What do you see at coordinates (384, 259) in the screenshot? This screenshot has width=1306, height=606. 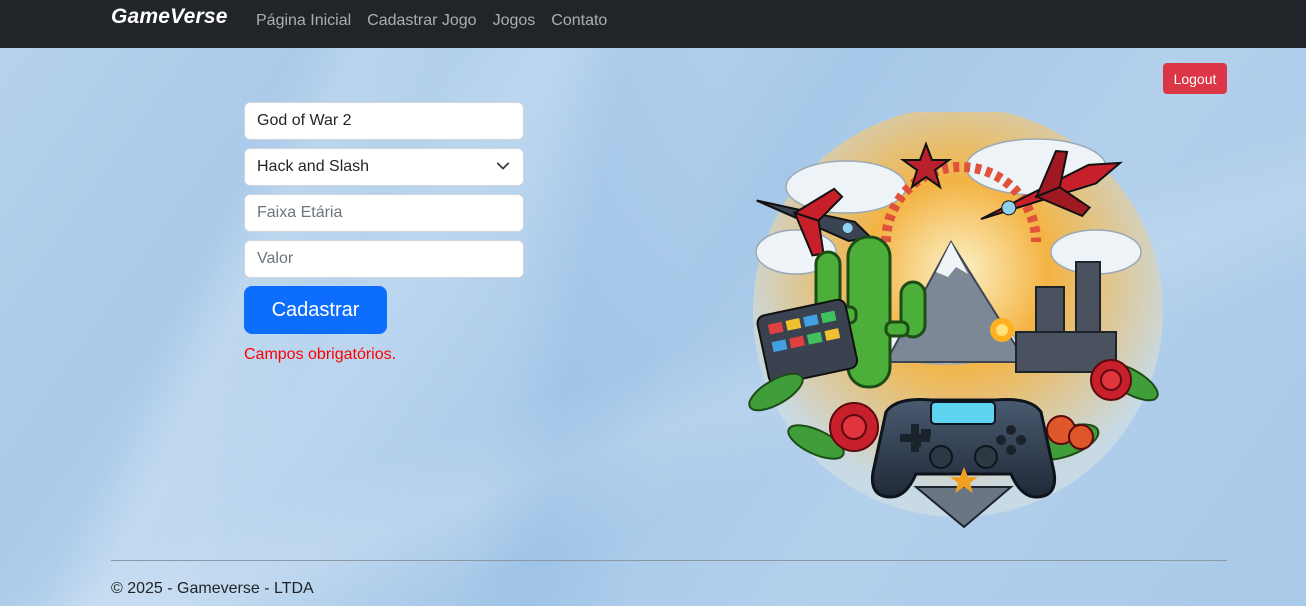 I see `price-input` at bounding box center [384, 259].